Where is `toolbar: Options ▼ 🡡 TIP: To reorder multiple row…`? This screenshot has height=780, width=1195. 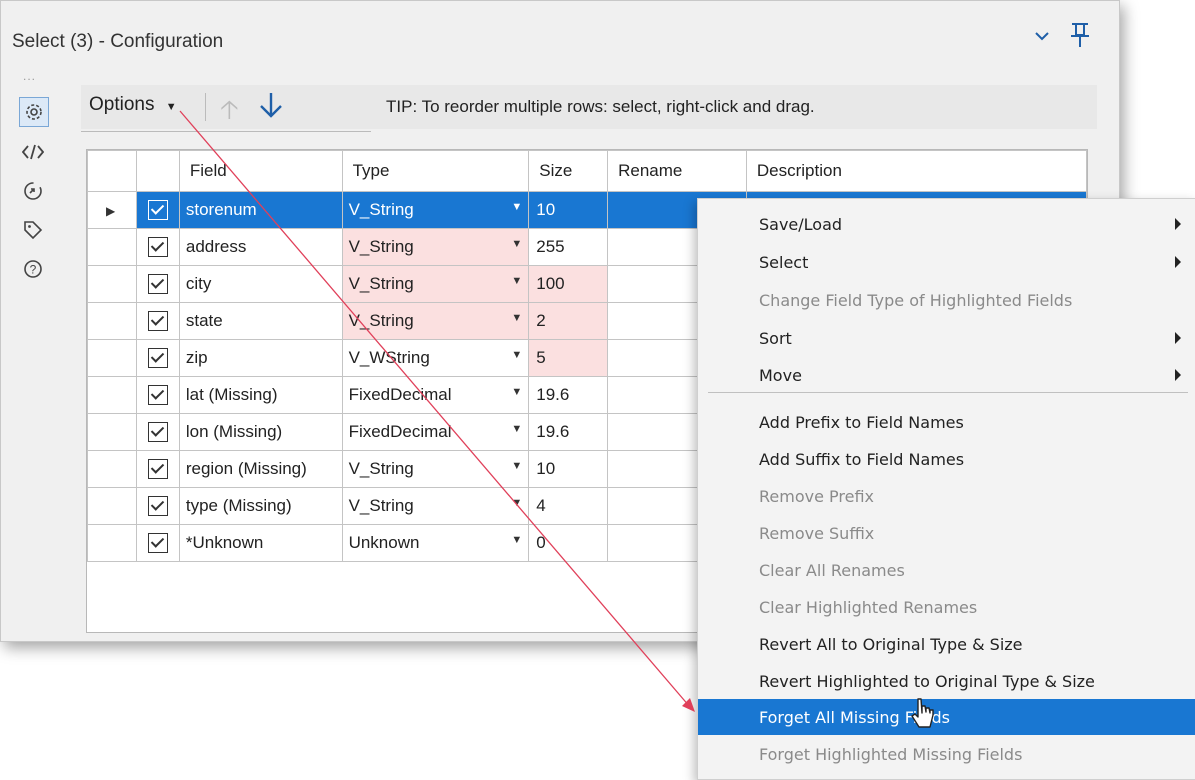
toolbar: Options ▼ 🡡 TIP: To reorder multiple row… is located at coordinates (589, 108).